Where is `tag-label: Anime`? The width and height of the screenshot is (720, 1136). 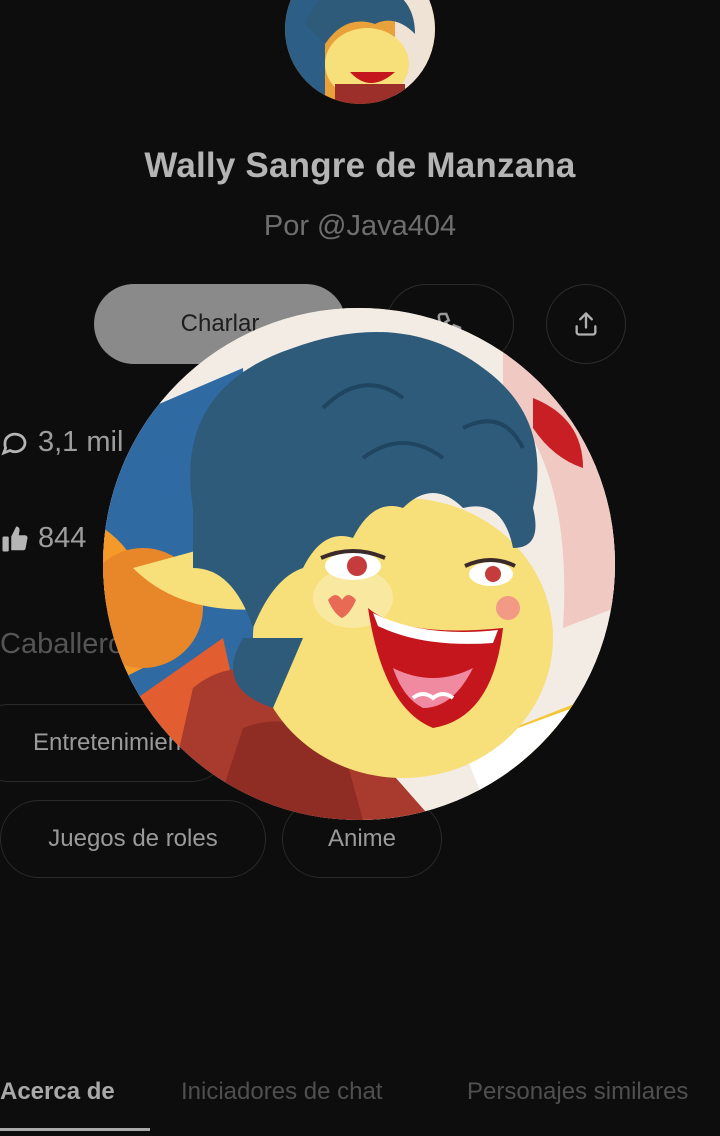
tag-label: Anime is located at coordinates (362, 838).